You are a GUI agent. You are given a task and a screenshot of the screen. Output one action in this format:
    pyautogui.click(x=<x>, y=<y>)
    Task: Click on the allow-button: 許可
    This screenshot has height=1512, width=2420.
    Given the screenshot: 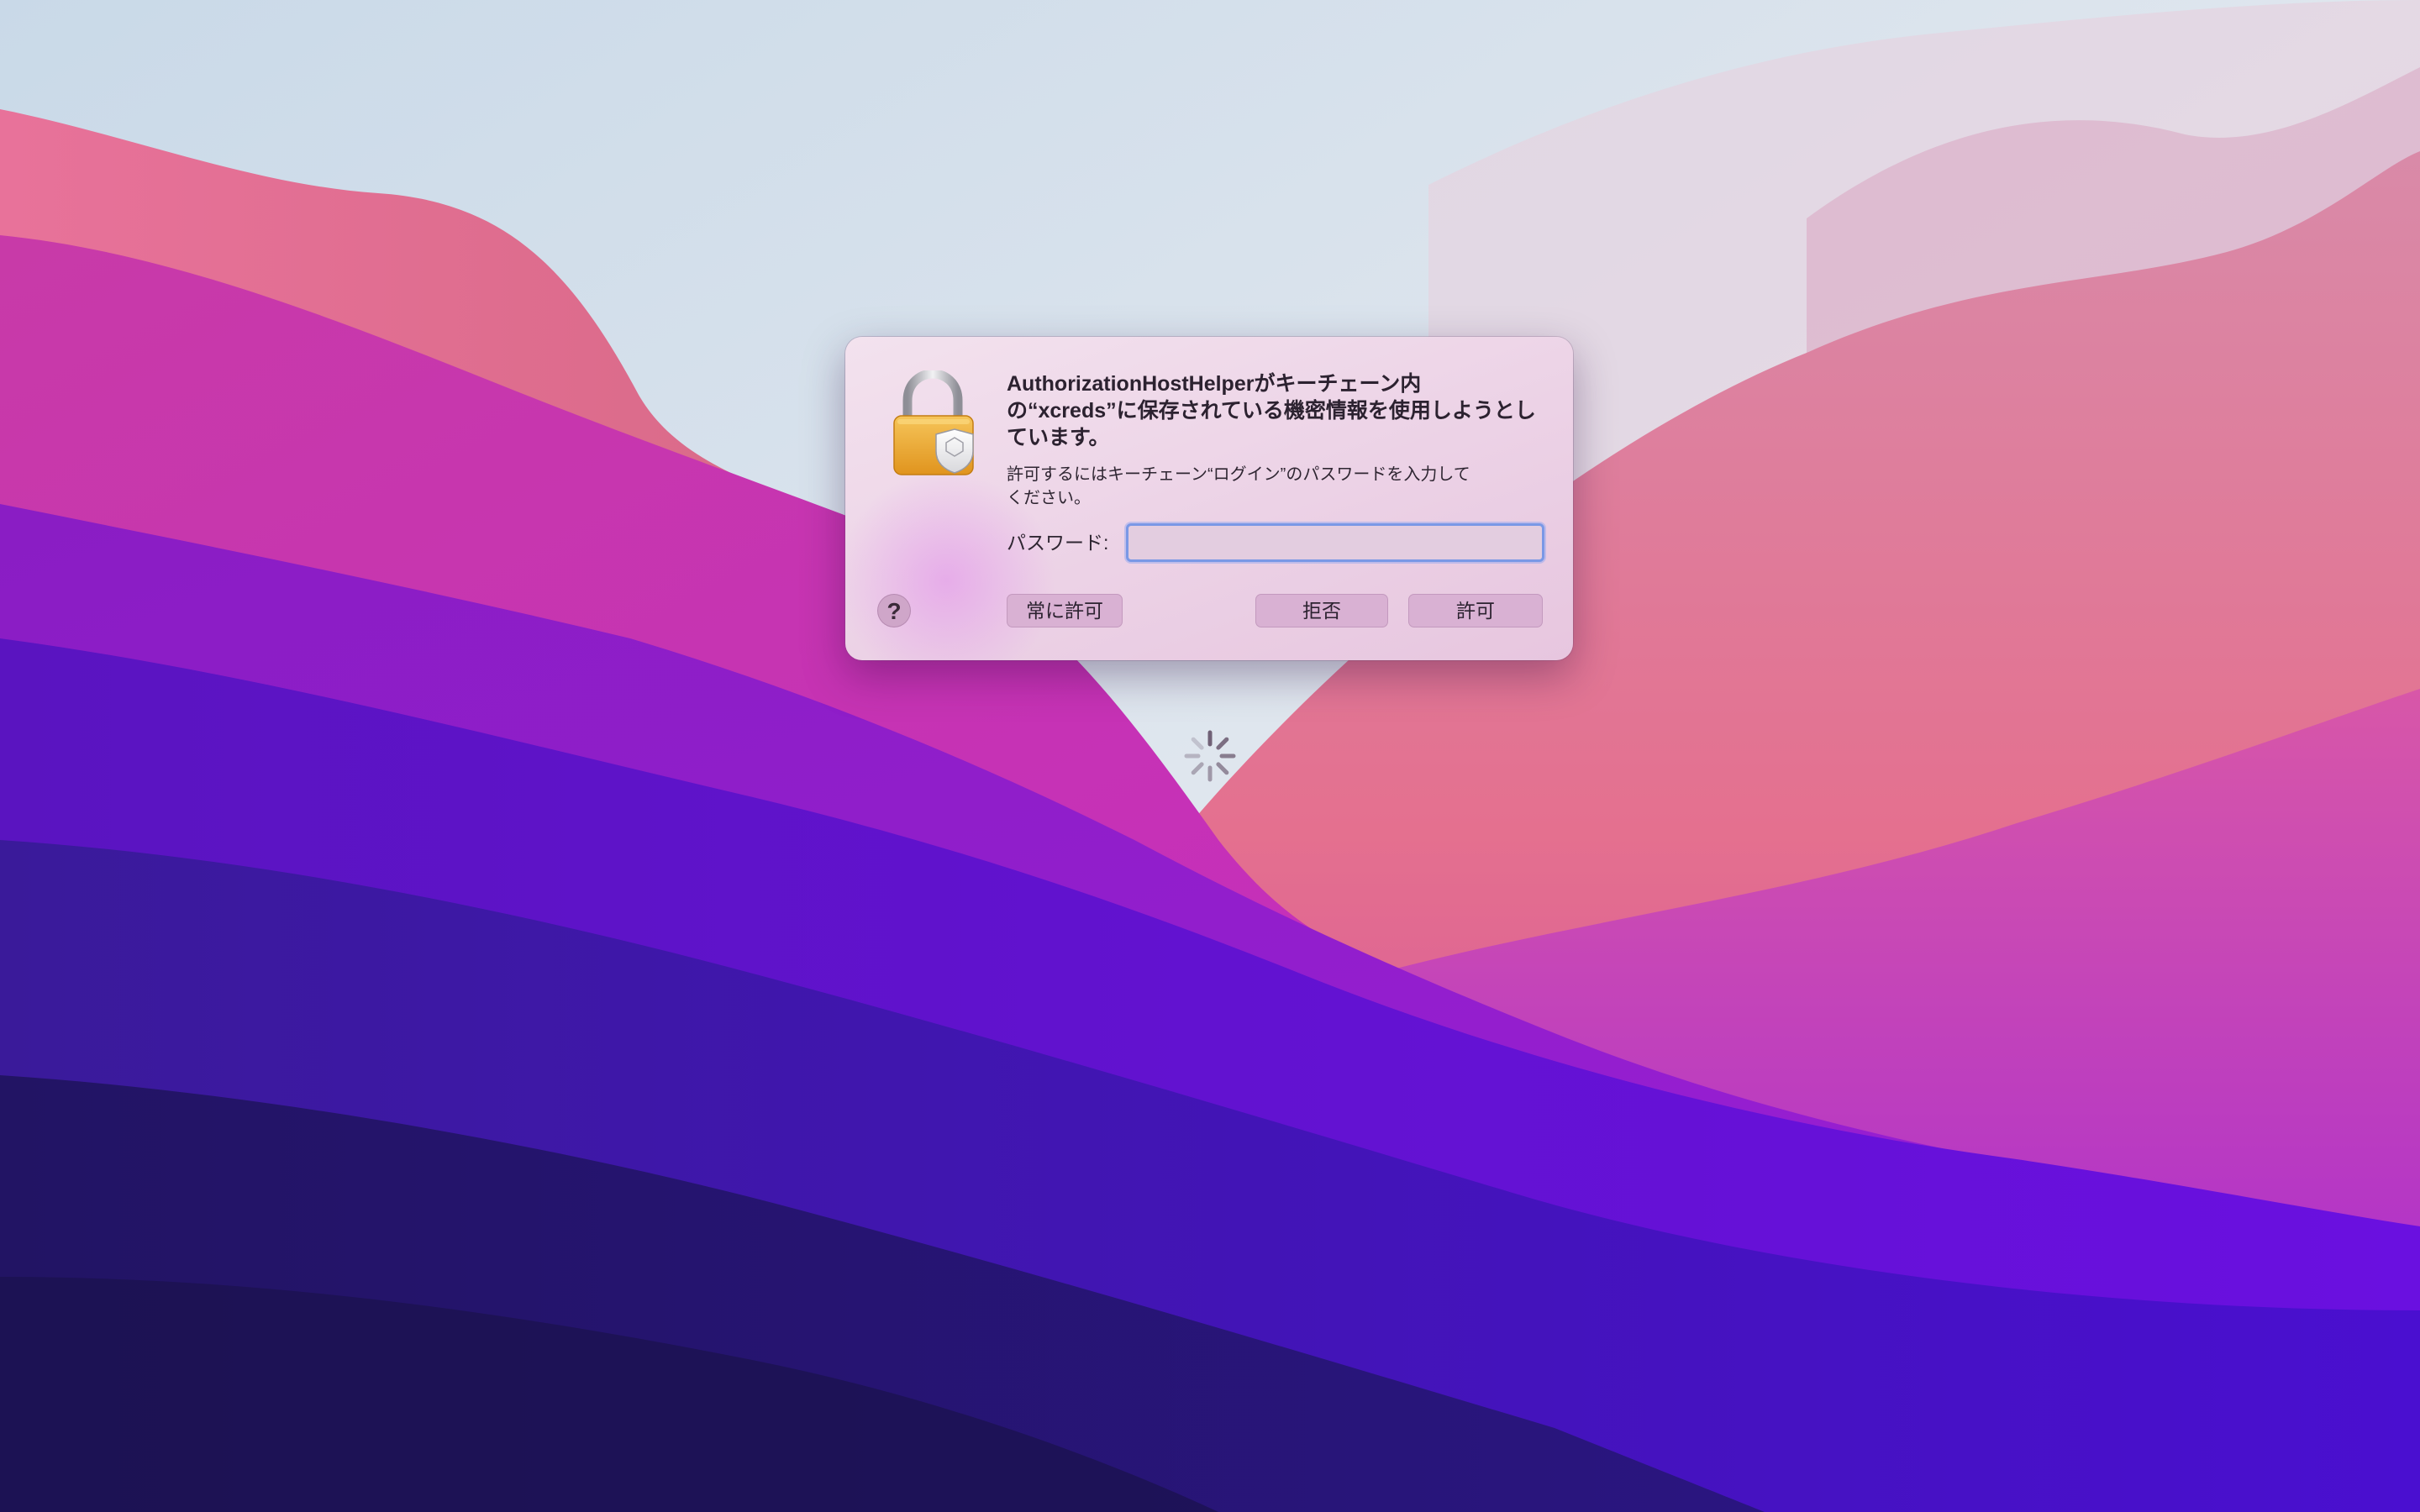 What is the action you would take?
    pyautogui.click(x=1475, y=610)
    